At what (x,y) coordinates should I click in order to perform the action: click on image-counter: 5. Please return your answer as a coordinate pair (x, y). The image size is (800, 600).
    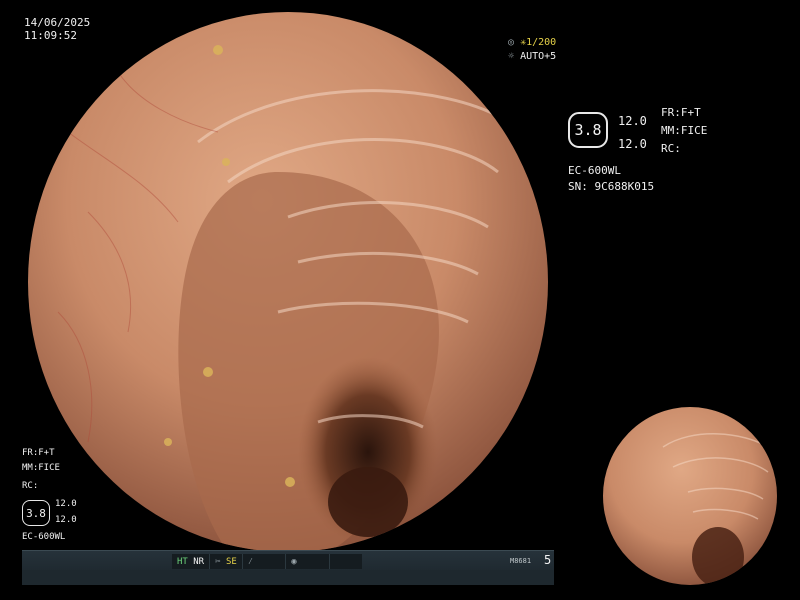
    Looking at the image, I should click on (548, 560).